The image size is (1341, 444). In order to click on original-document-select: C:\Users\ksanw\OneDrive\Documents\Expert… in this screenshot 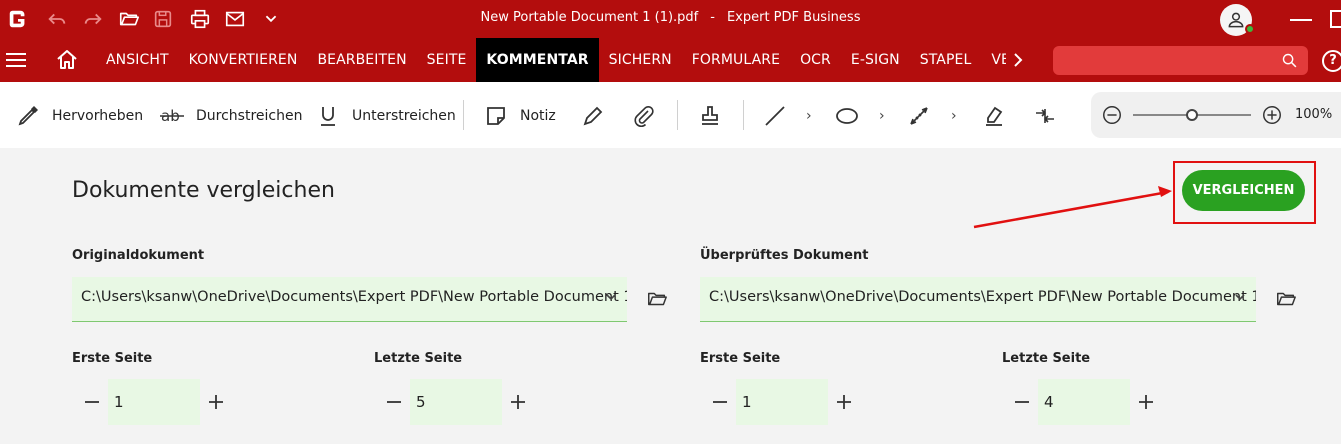, I will do `click(349, 299)`.